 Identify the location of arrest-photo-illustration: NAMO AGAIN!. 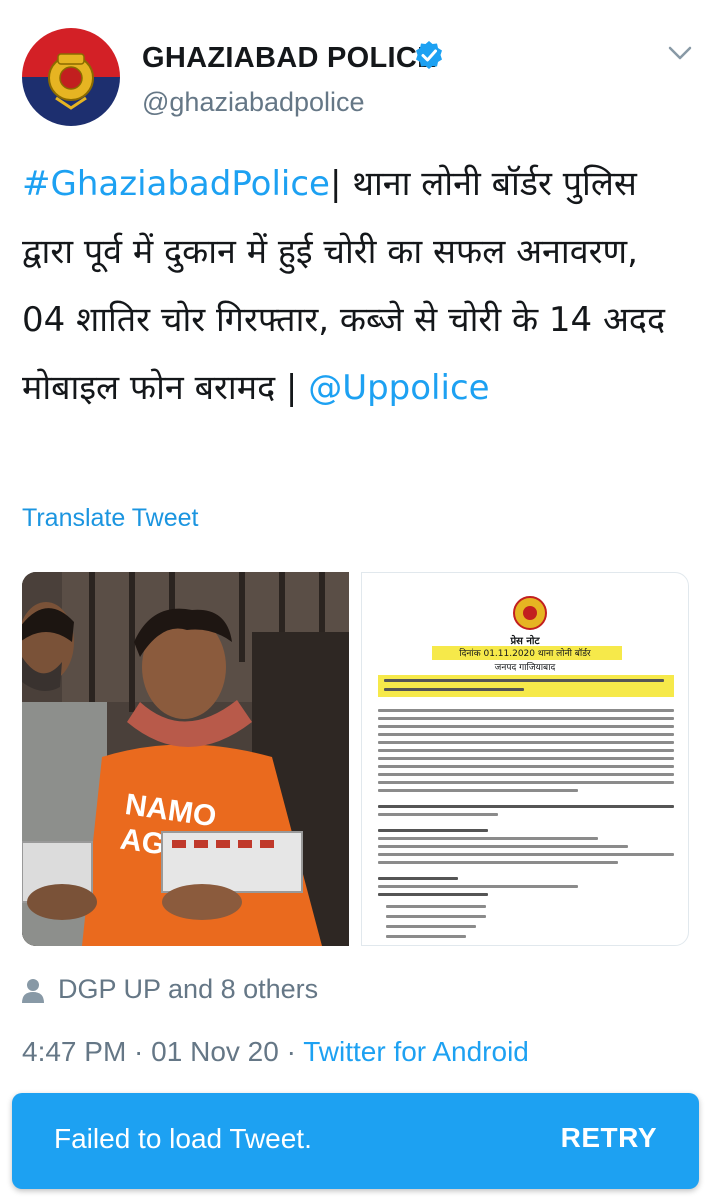
(185, 759).